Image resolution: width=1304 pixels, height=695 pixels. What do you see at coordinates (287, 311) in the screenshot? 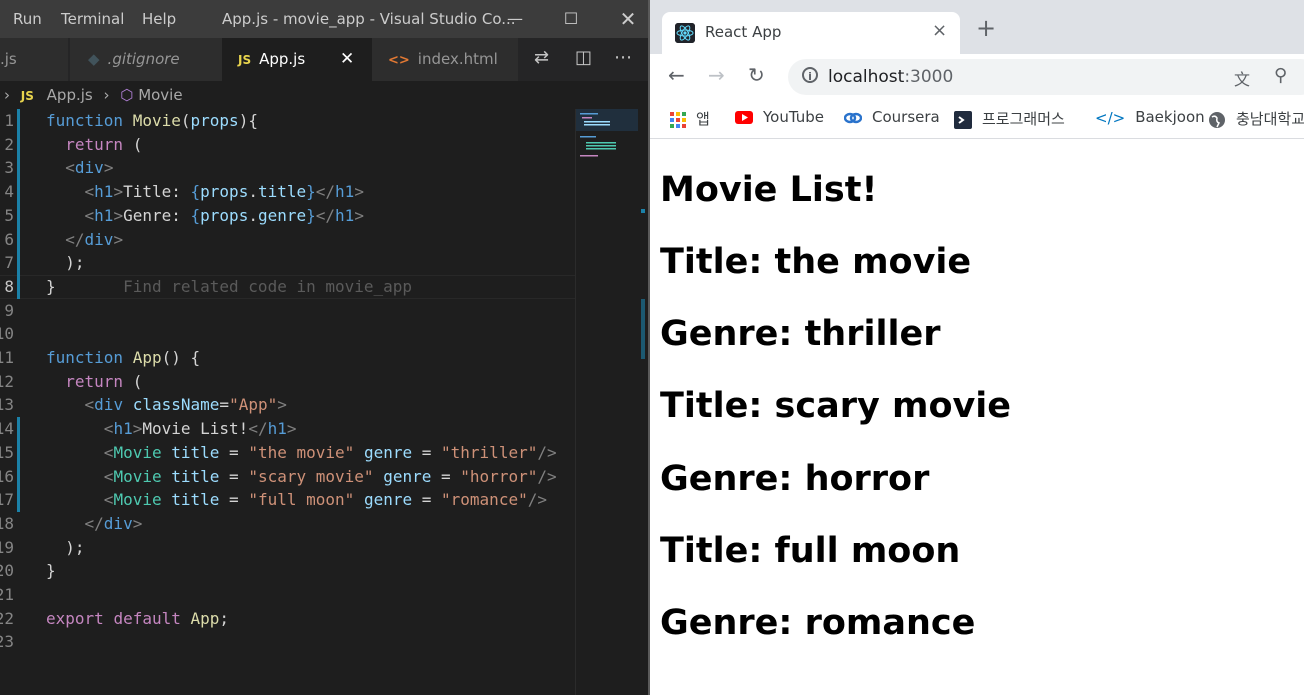
I see `code-line: 9` at bounding box center [287, 311].